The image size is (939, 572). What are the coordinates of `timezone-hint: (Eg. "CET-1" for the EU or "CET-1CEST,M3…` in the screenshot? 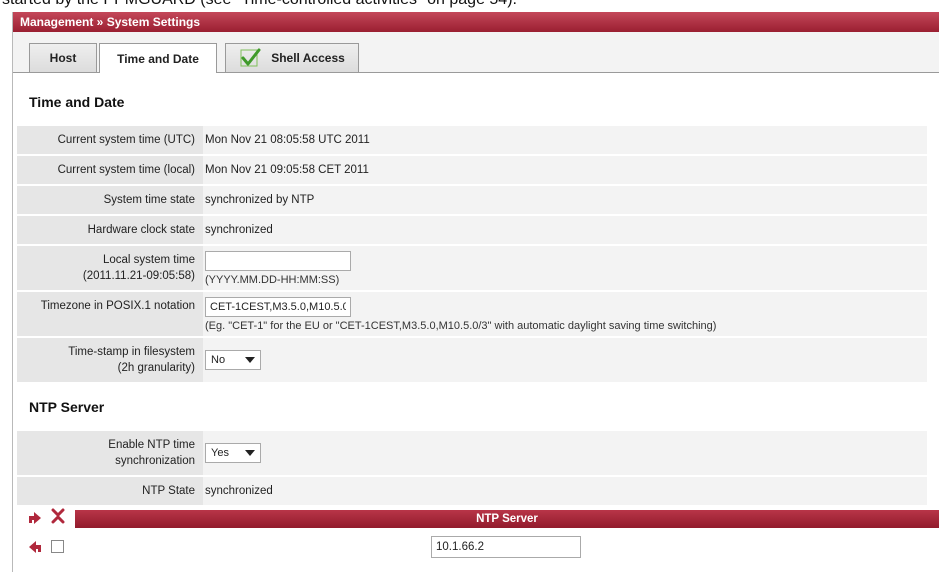 It's located at (461, 325).